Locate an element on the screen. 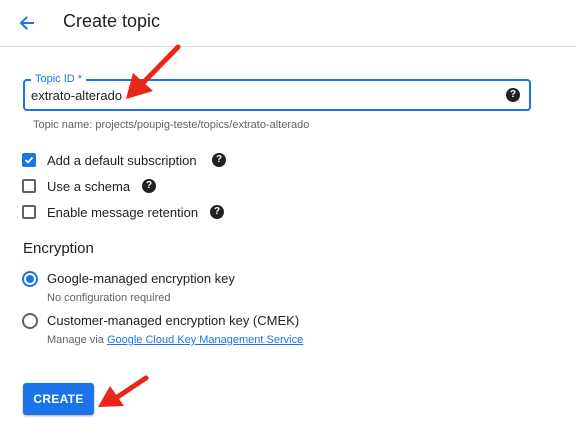 This screenshot has width=576, height=445. default-subscription-label: Add a default subscription is located at coordinates (122, 160).